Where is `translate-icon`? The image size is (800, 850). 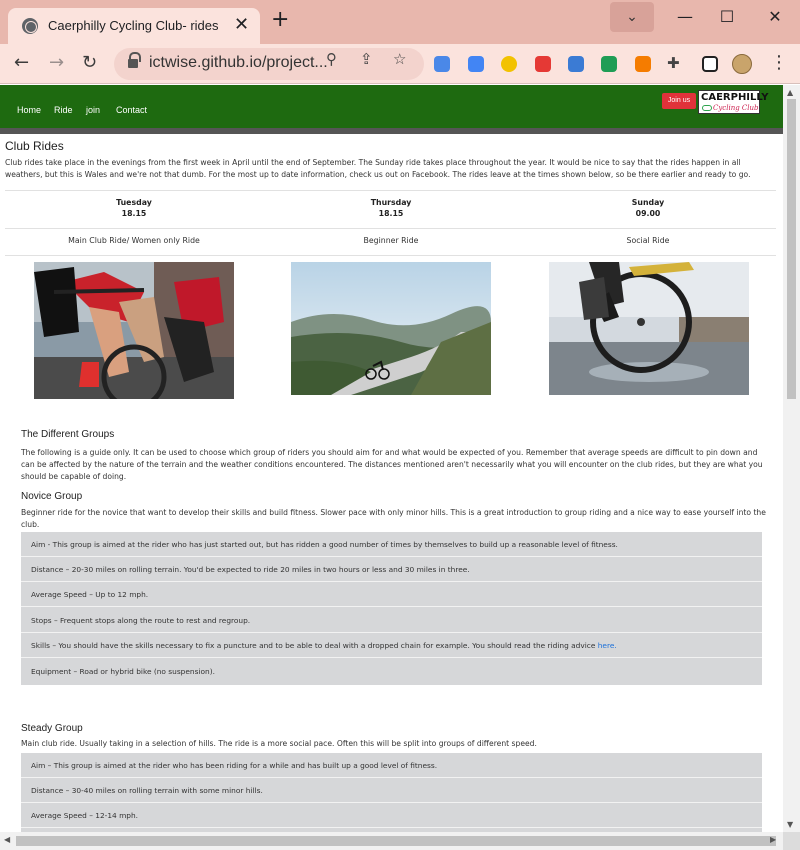
translate-icon is located at coordinates (476, 64).